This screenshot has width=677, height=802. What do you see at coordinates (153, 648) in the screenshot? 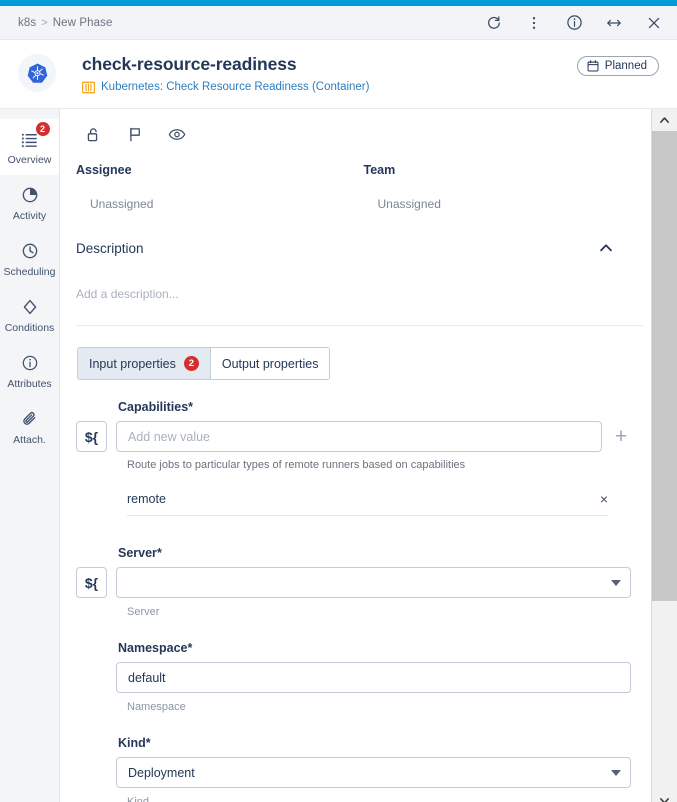
I see `namespace-label-text: Namespace` at bounding box center [153, 648].